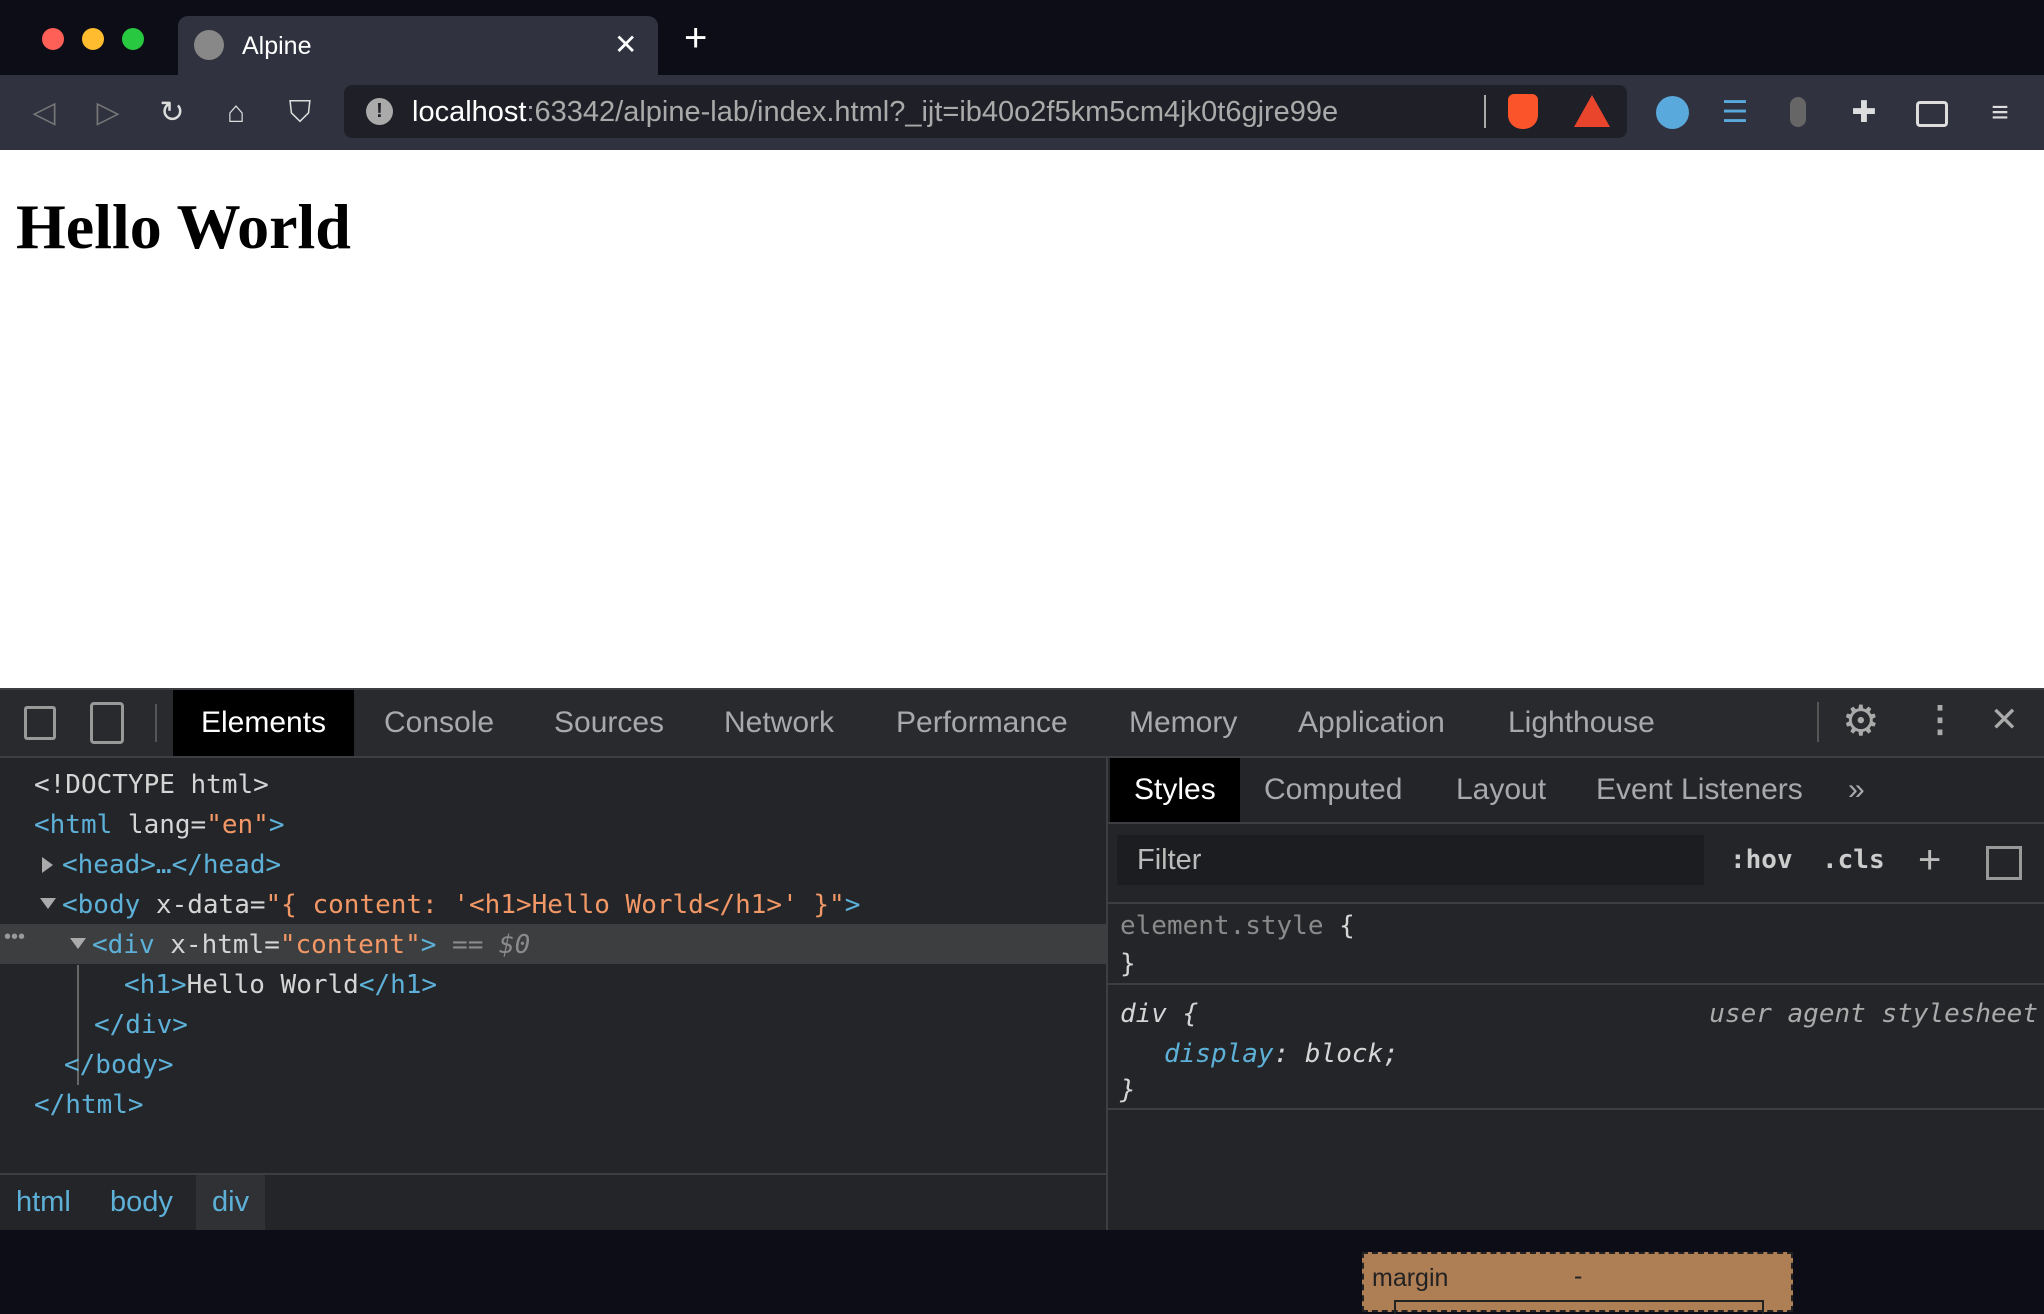 The height and width of the screenshot is (1314, 2044). Describe the element at coordinates (1853, 860) in the screenshot. I see `class-toggle: .cls` at that location.